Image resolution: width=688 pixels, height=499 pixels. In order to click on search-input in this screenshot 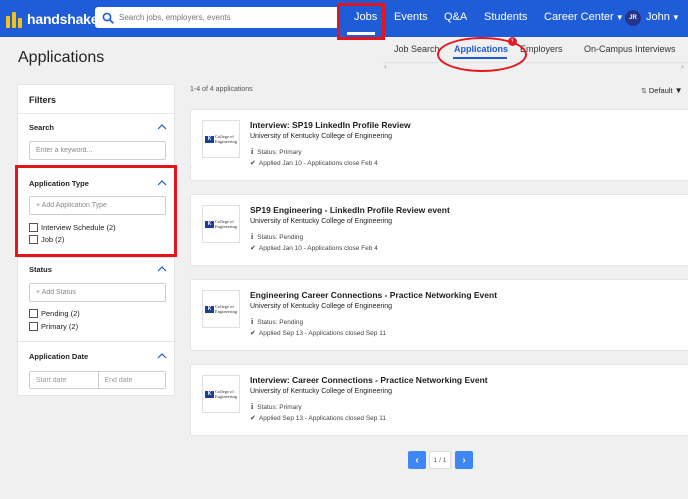, I will do `click(224, 17)`.